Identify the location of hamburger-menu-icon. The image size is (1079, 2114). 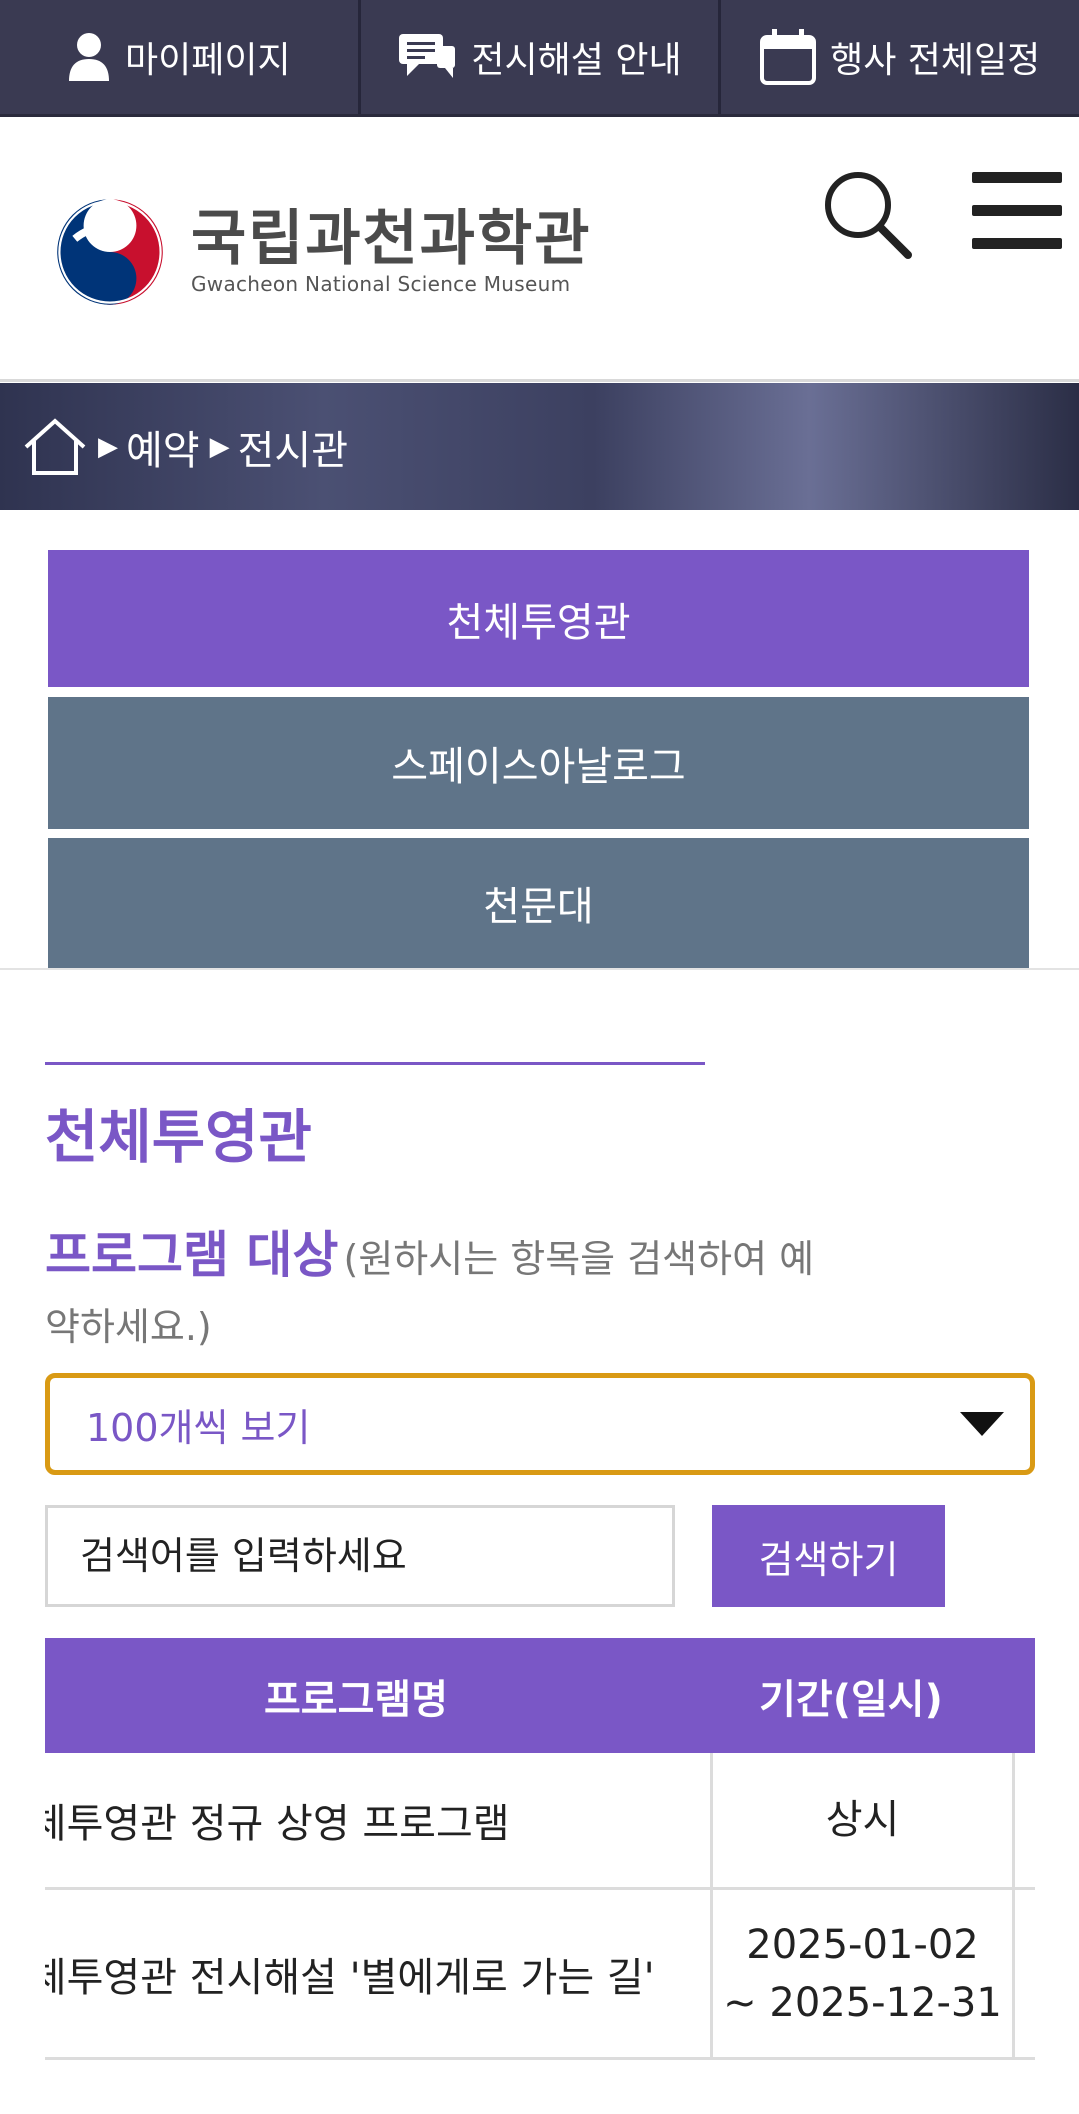
(1017, 217).